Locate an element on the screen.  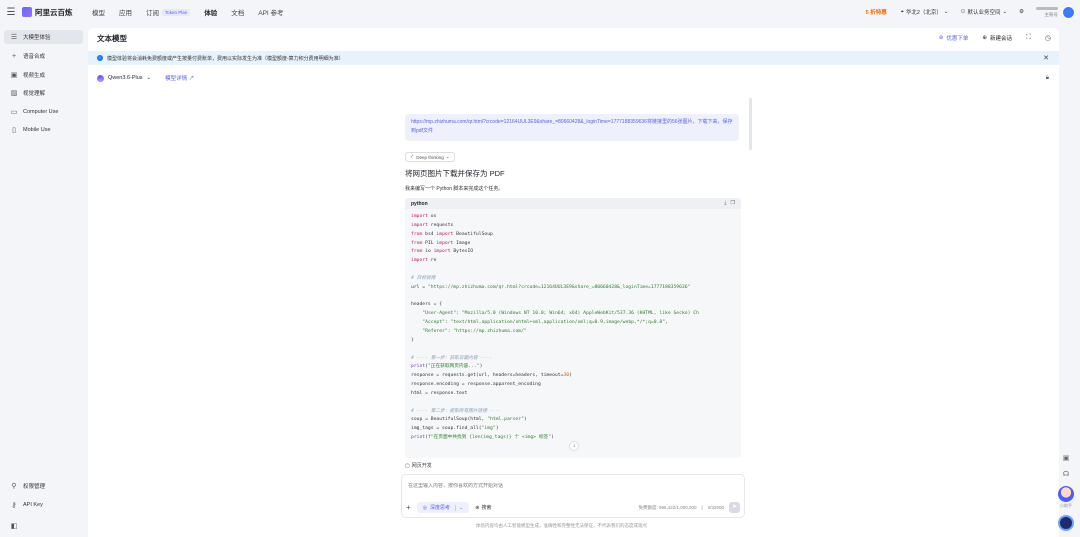
model-bar: Qwen3.6-Plus ⌄ 模型详情 ↗ is located at coordinates (145, 78).